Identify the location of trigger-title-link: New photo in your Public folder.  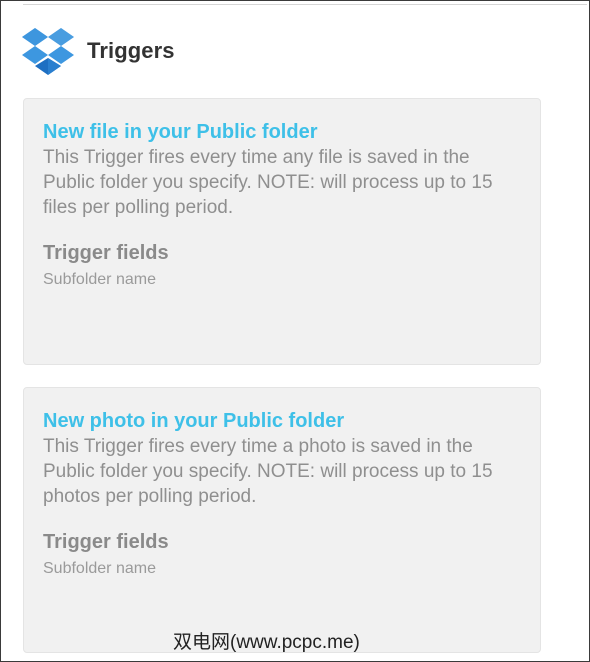
(281, 421).